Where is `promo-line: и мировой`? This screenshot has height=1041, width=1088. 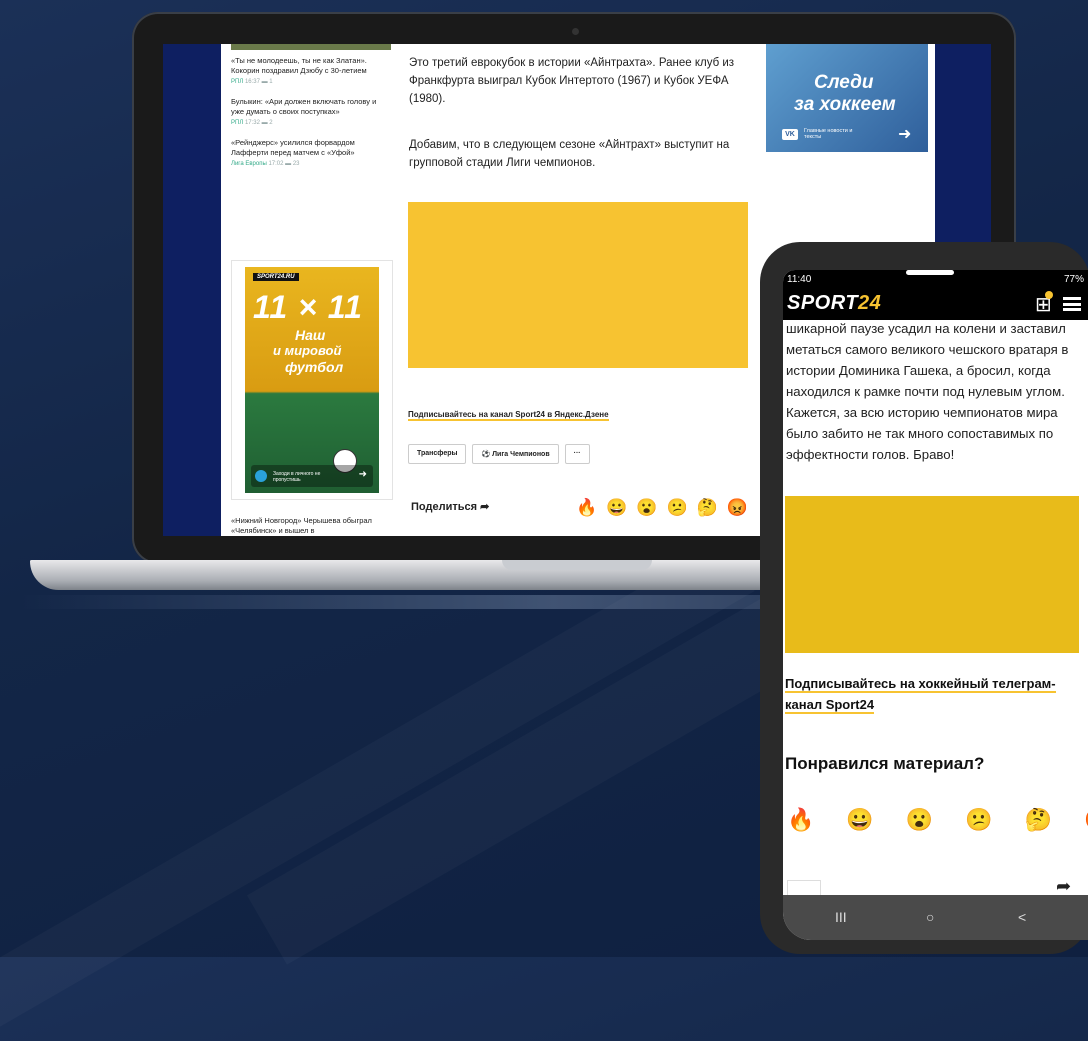
promo-line: и мировой is located at coordinates (307, 350).